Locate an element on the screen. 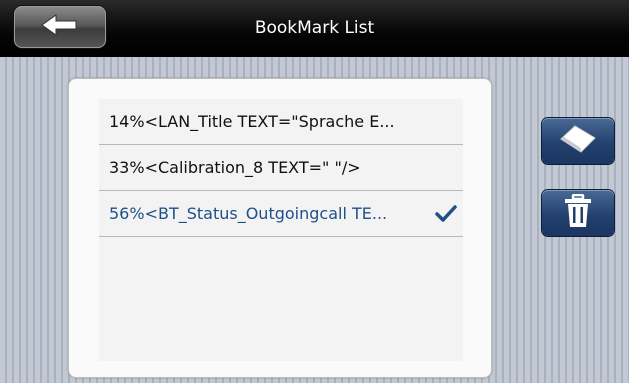 The image size is (629, 383). arrow-left-icon is located at coordinates (60, 27).